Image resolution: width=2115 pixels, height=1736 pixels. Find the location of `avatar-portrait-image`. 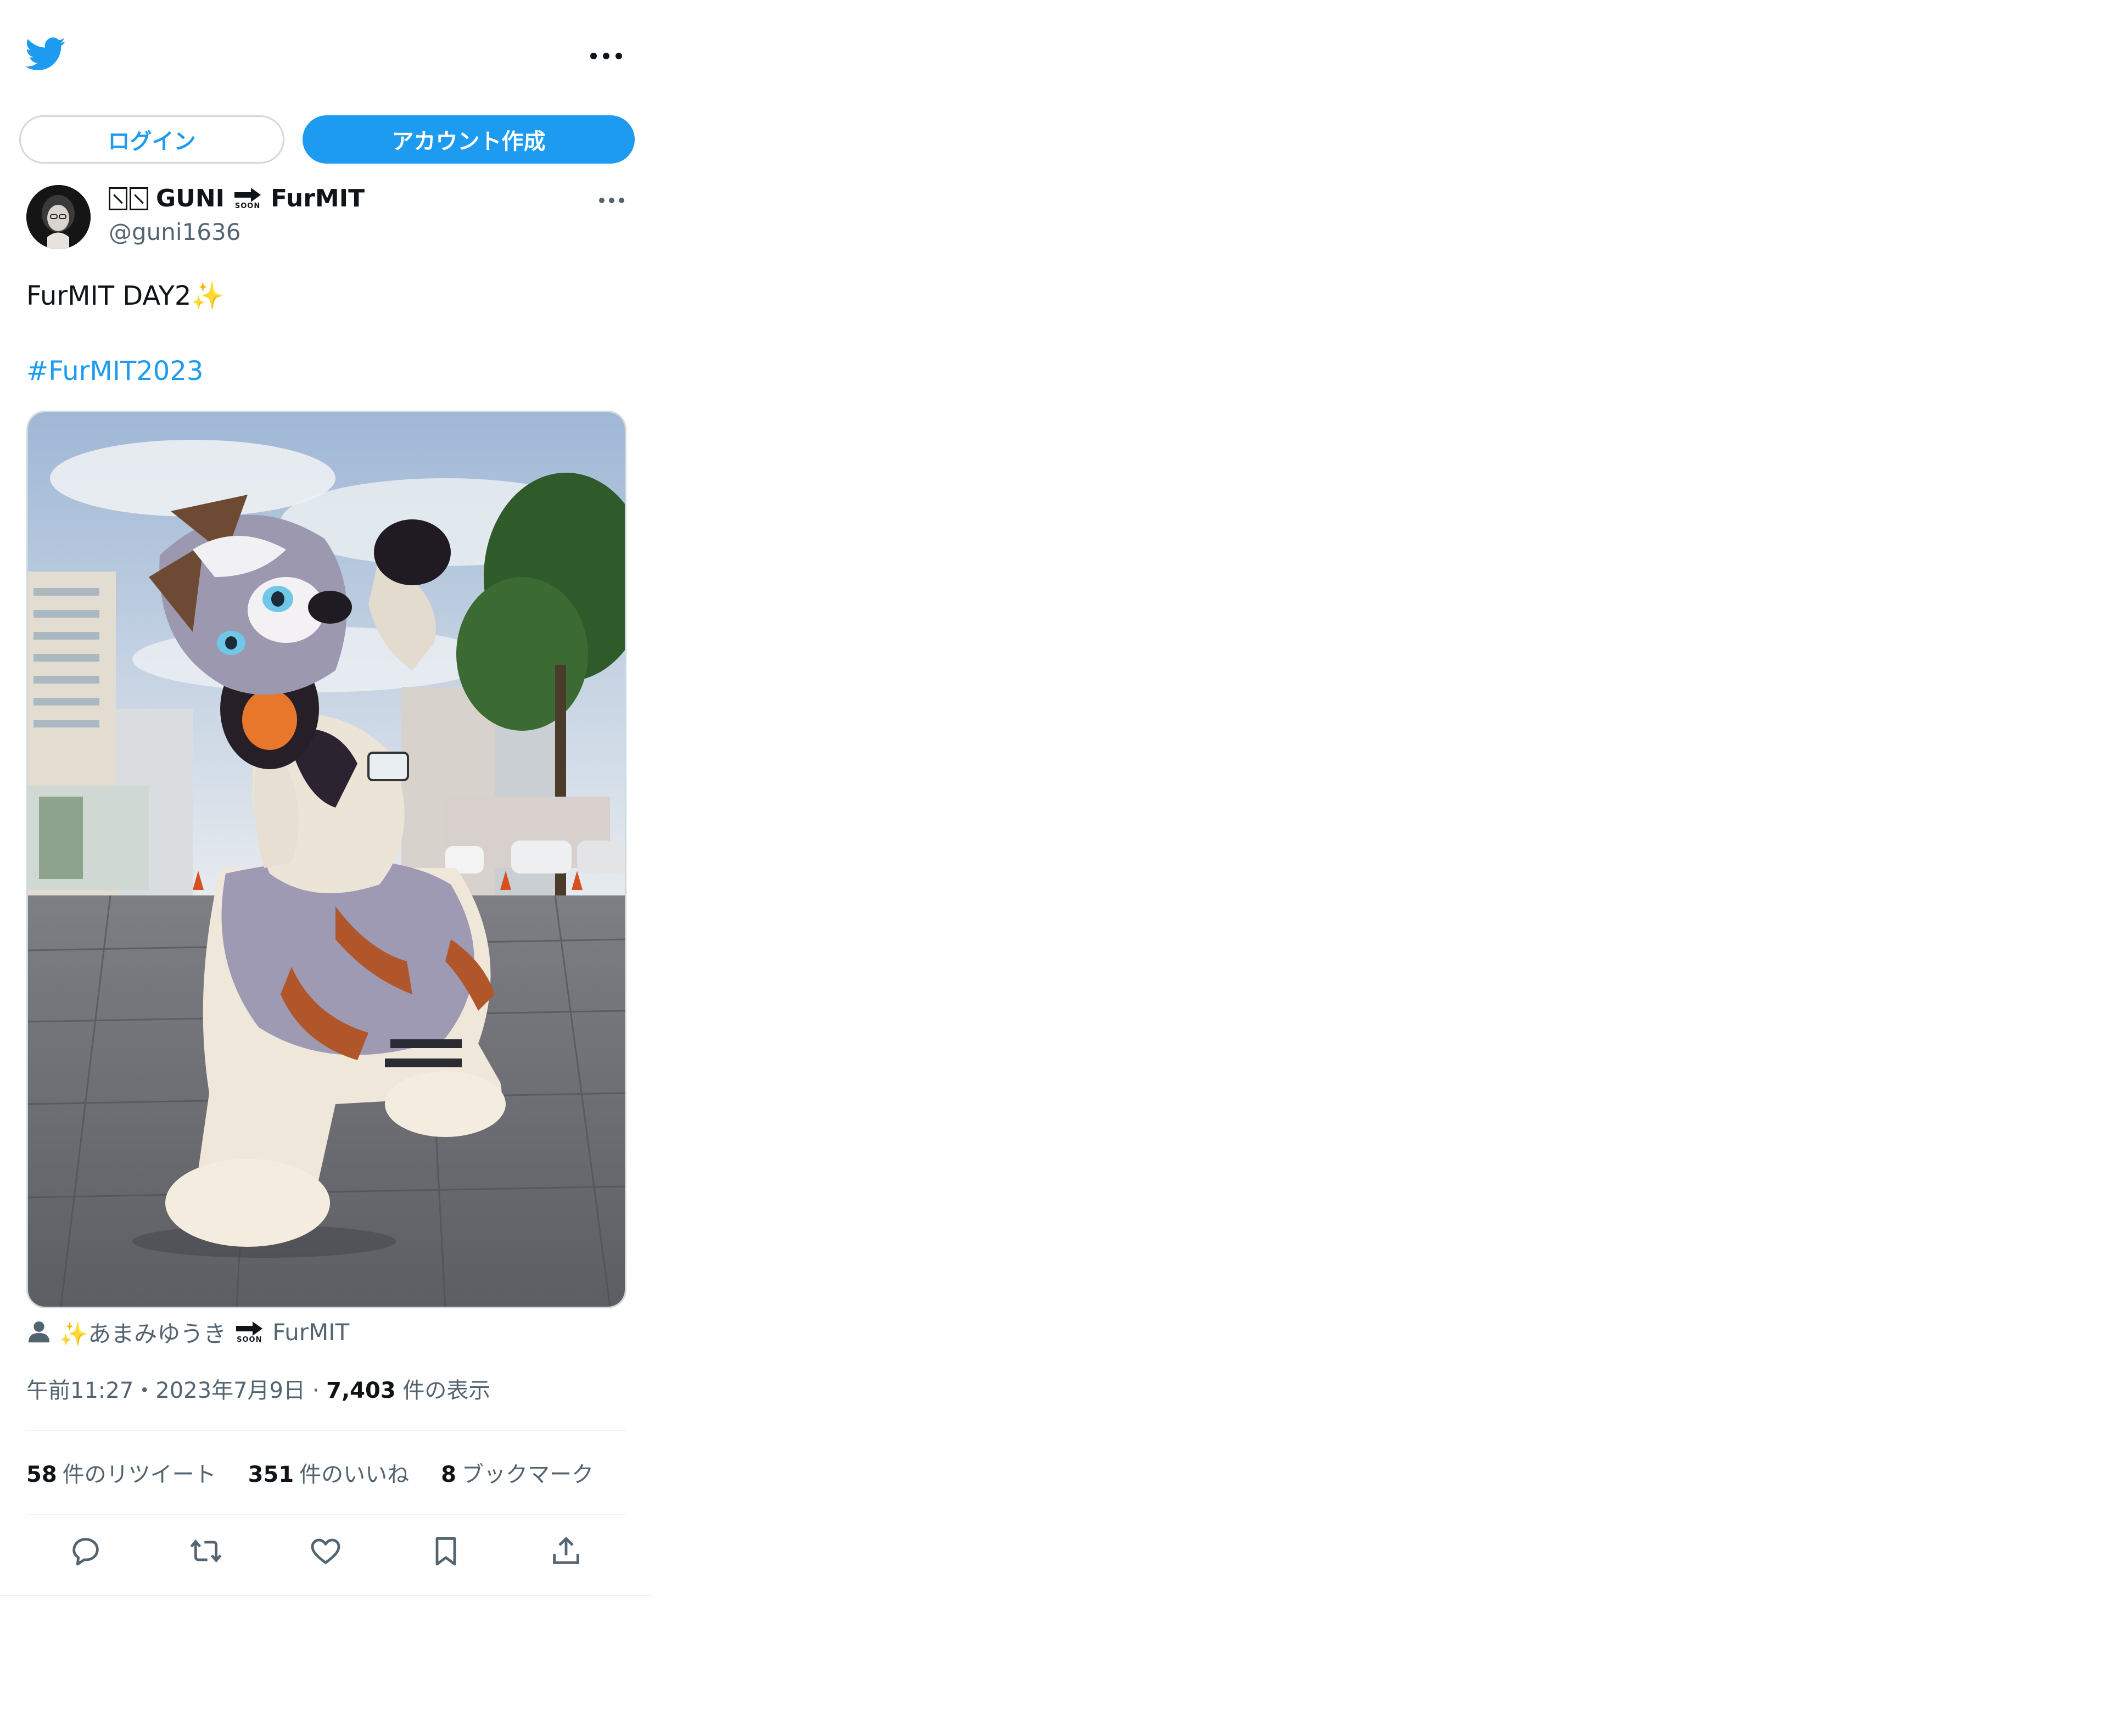

avatar-portrait-image is located at coordinates (59, 217).